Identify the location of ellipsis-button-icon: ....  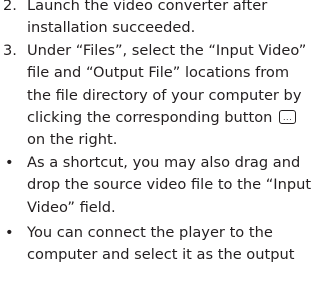
(288, 117).